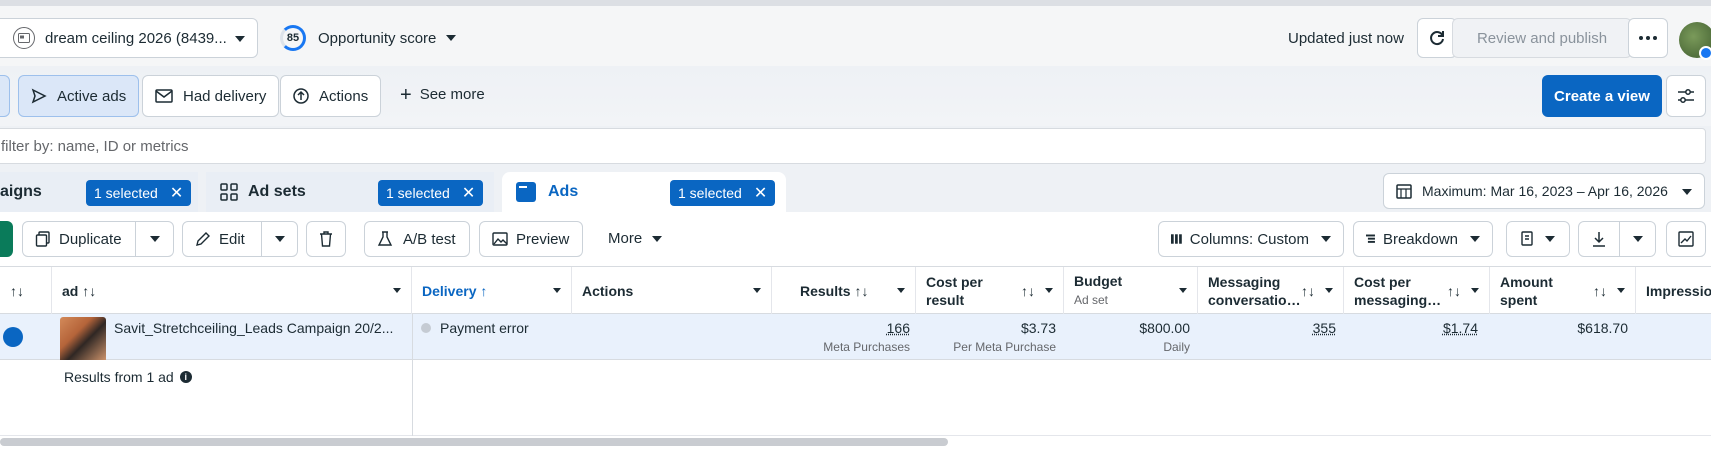 Image resolution: width=1711 pixels, height=466 pixels. I want to click on results-sub: Meta Purchases, so click(866, 347).